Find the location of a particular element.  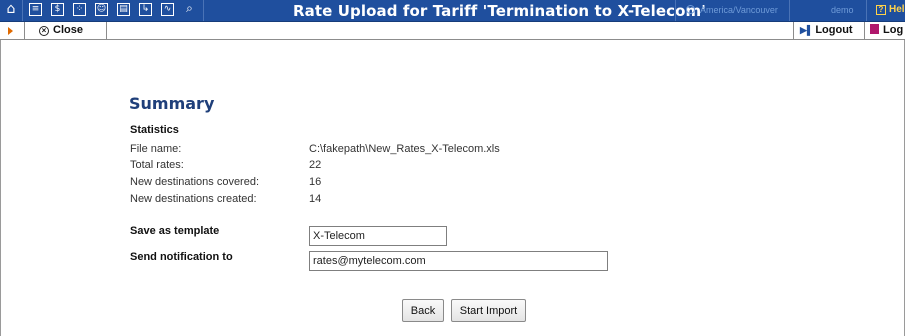

statistics-heading: Statistics is located at coordinates (154, 130).